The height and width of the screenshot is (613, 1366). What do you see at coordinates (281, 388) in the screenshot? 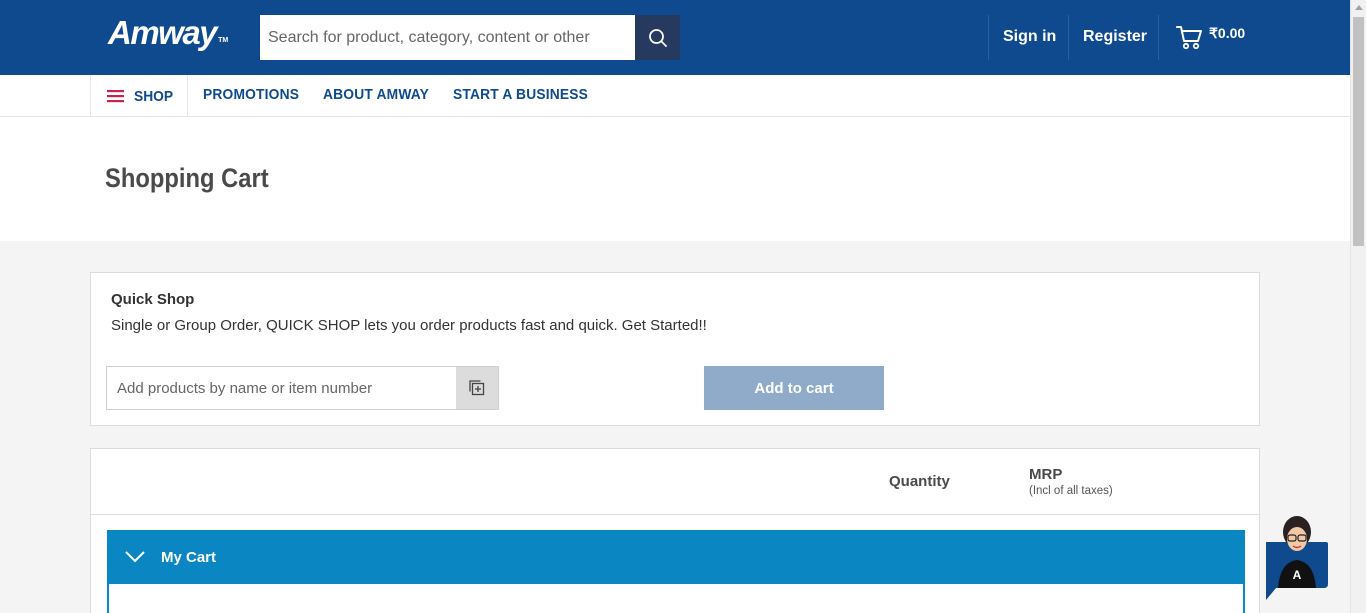
I see `quick-shop-input` at bounding box center [281, 388].